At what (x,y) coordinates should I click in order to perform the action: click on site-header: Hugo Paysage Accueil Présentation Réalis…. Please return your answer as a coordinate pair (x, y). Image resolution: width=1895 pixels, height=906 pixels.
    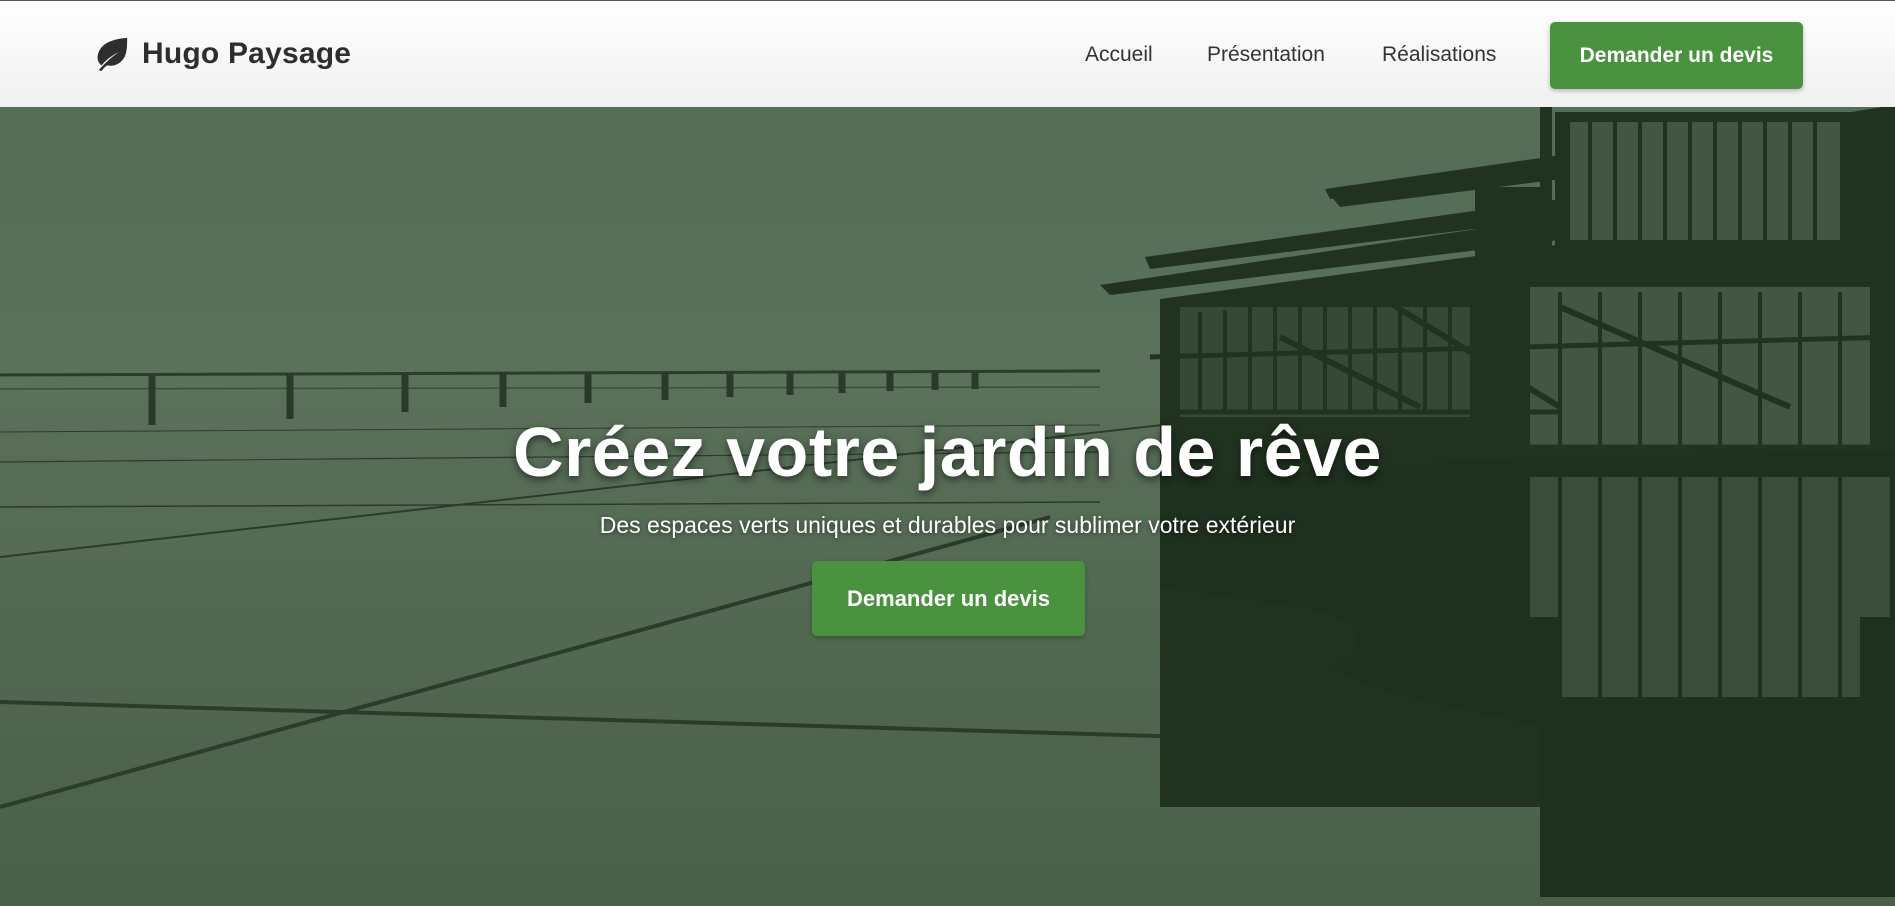
    Looking at the image, I should click on (947, 53).